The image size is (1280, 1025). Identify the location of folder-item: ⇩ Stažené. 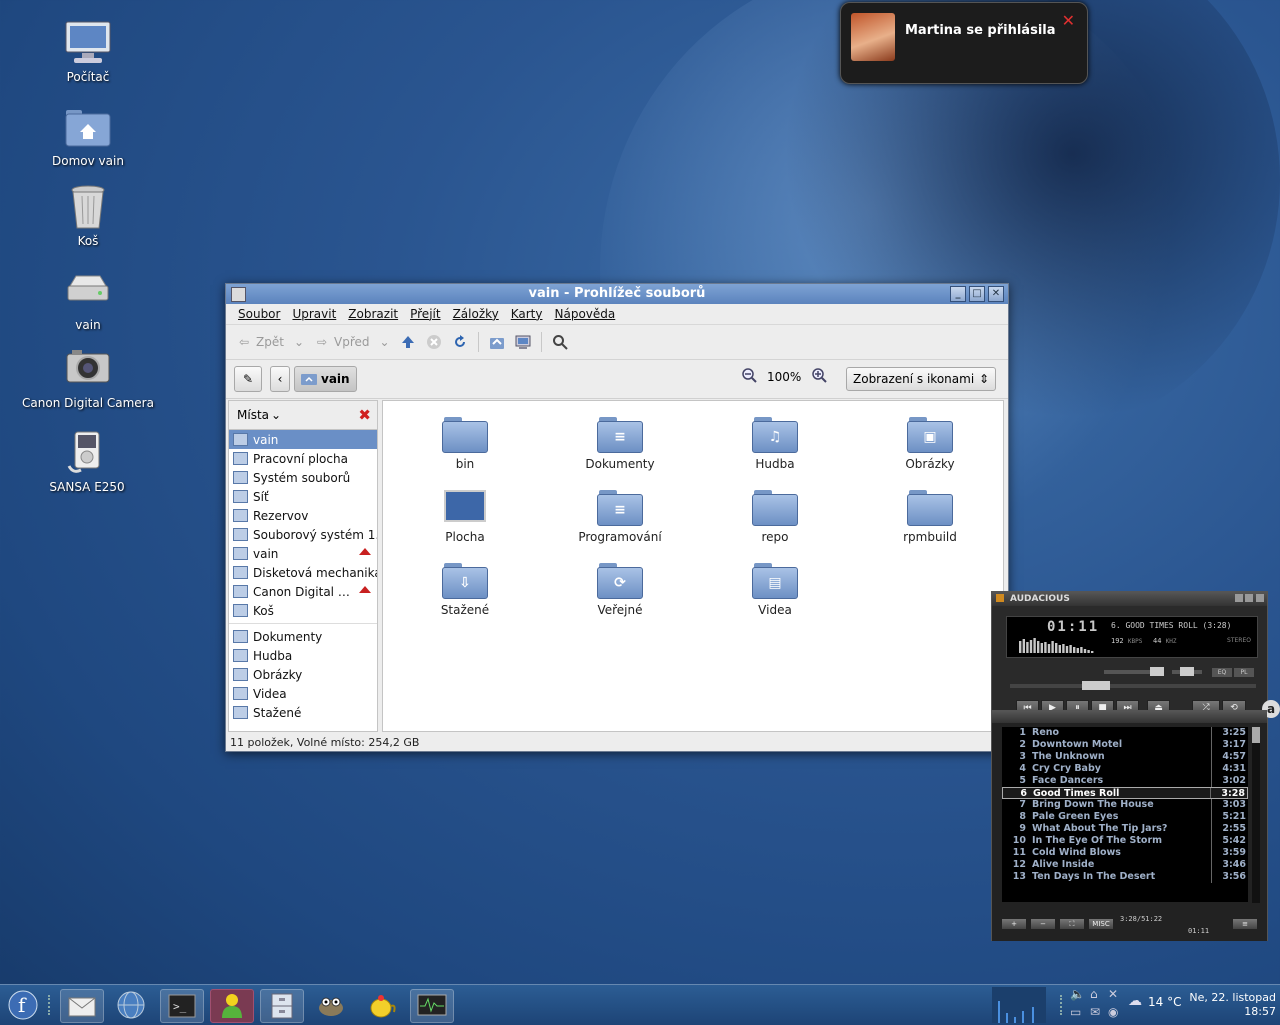
(465, 589).